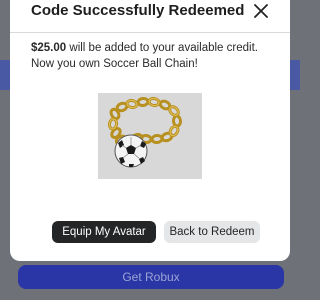 This screenshot has width=320, height=300. What do you see at coordinates (150, 32) in the screenshot?
I see `header-divider` at bounding box center [150, 32].